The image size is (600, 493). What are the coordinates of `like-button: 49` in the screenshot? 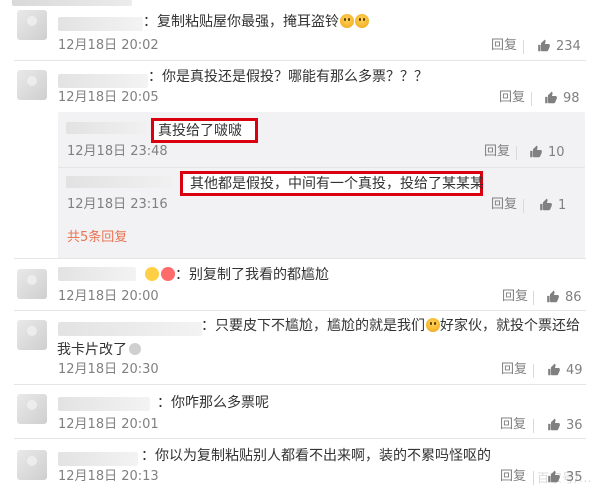 It's located at (565, 370).